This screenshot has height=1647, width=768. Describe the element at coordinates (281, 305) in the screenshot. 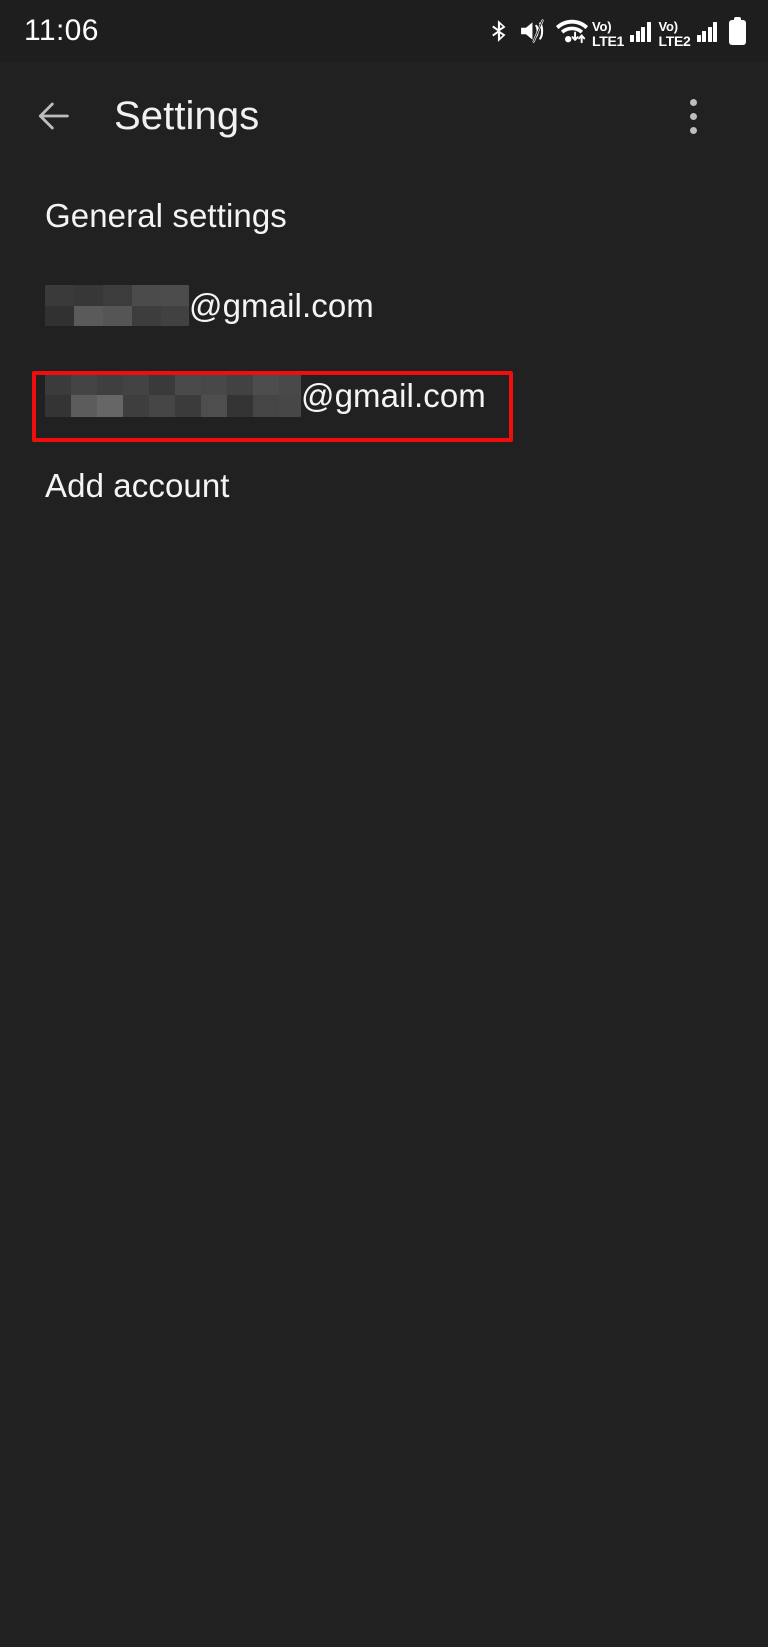

I see `account-1-domain: @gmail.com` at that location.